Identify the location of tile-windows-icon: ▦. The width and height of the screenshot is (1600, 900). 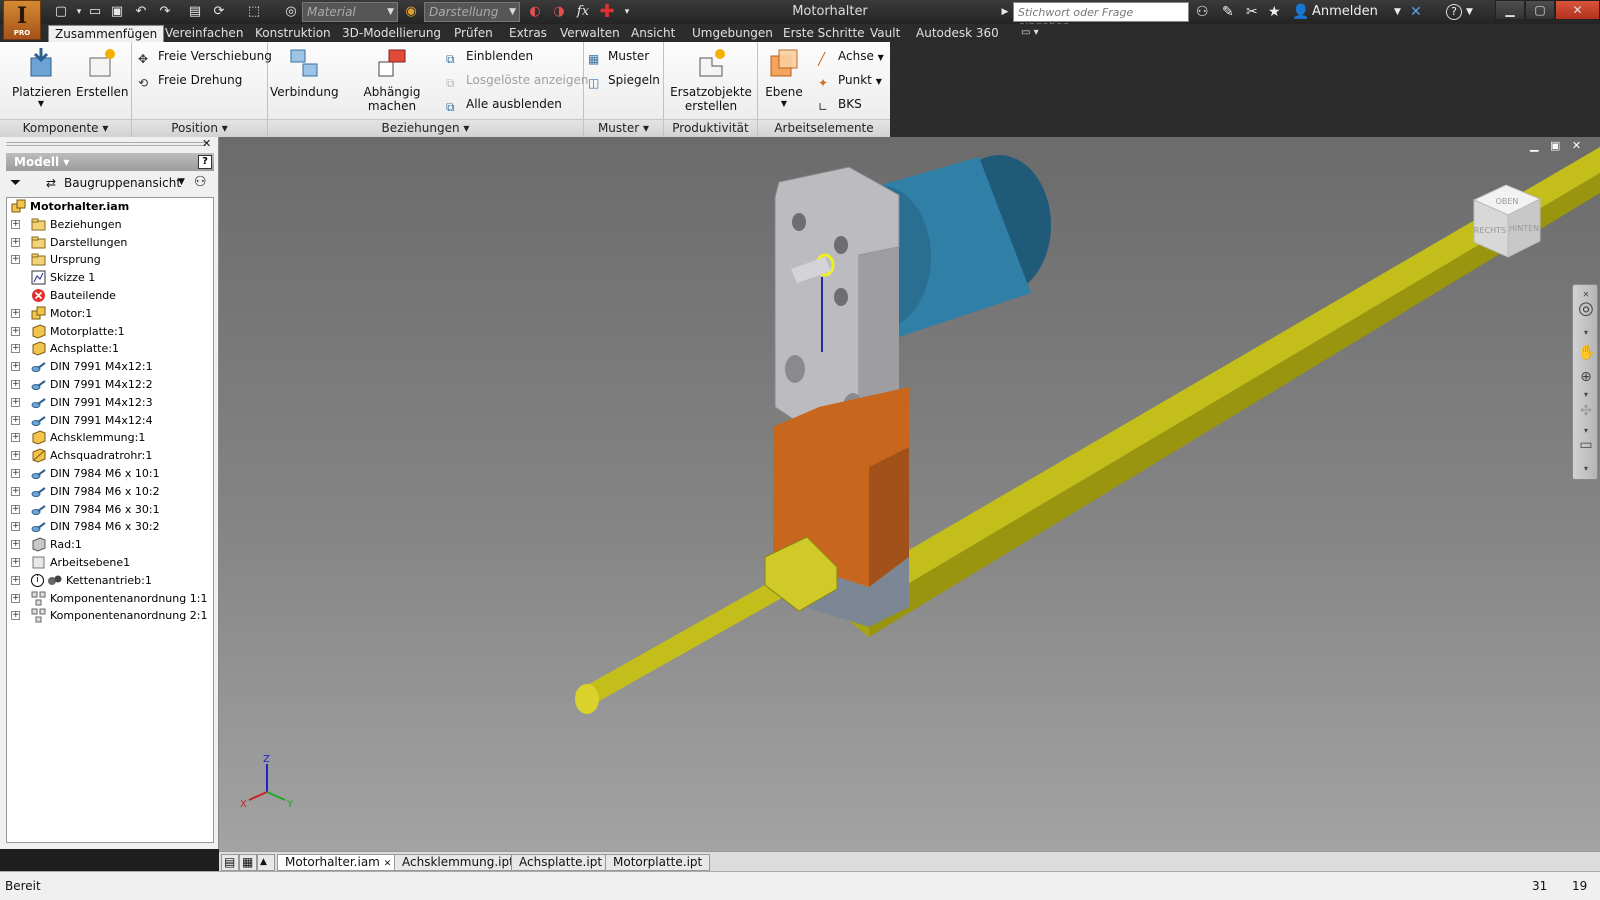
(248, 862).